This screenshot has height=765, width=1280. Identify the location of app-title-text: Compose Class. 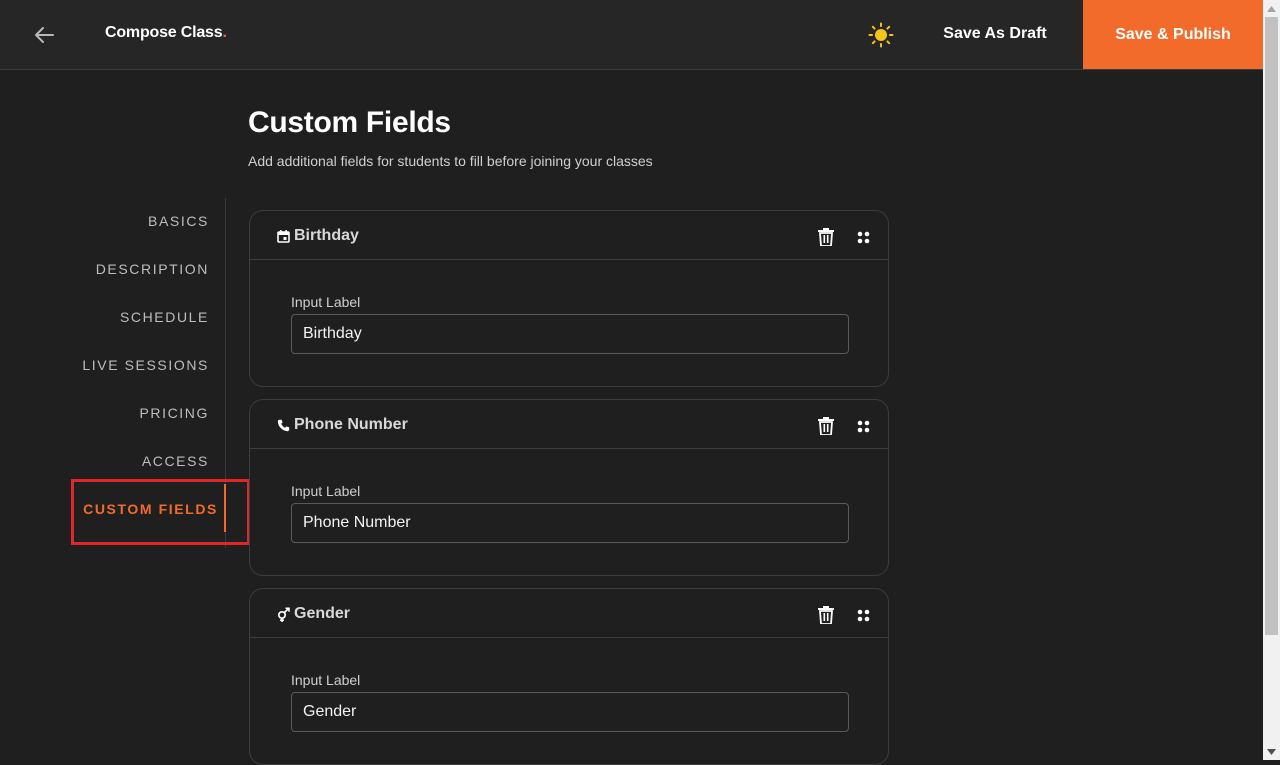
(164, 32).